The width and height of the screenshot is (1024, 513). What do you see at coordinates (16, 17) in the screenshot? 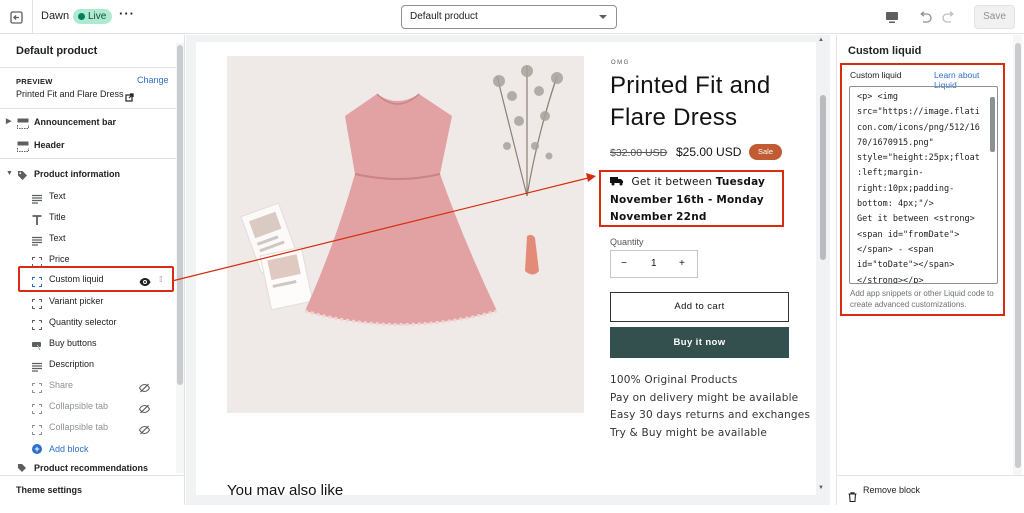
I see `exit-icon` at bounding box center [16, 17].